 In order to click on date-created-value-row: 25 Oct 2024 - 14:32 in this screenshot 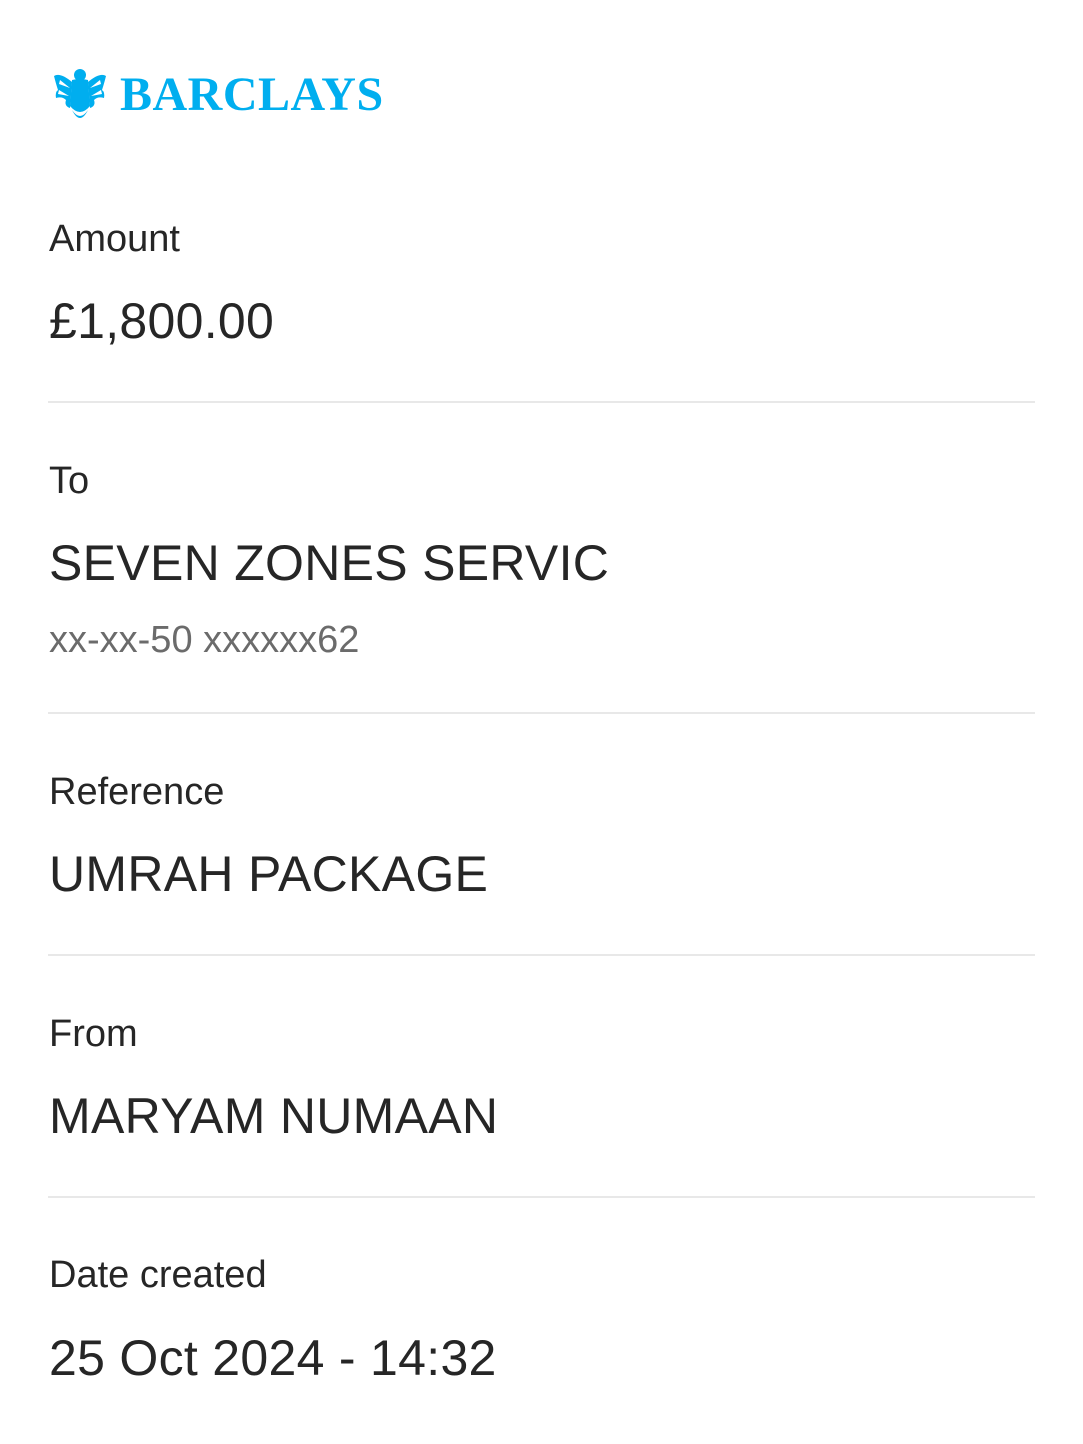, I will do `click(542, 1358)`.